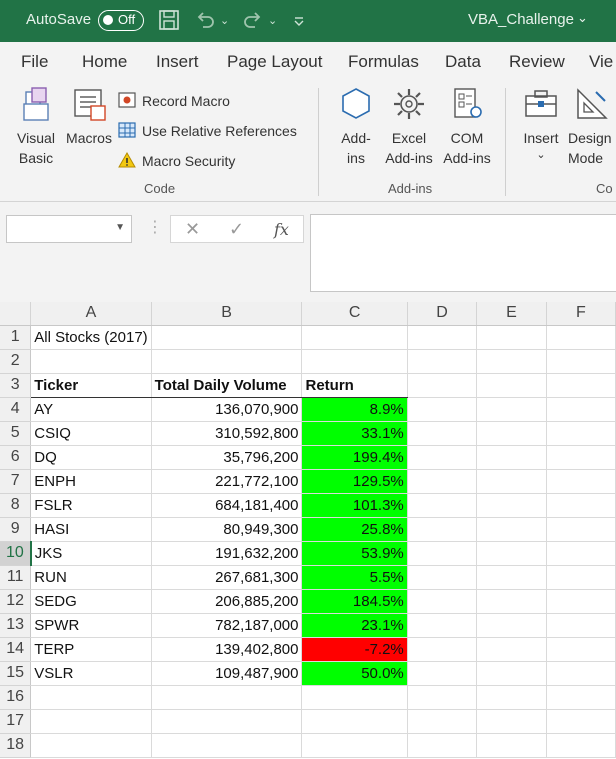 The image size is (616, 759). Describe the element at coordinates (16, 505) in the screenshot. I see `row-header: 8` at that location.